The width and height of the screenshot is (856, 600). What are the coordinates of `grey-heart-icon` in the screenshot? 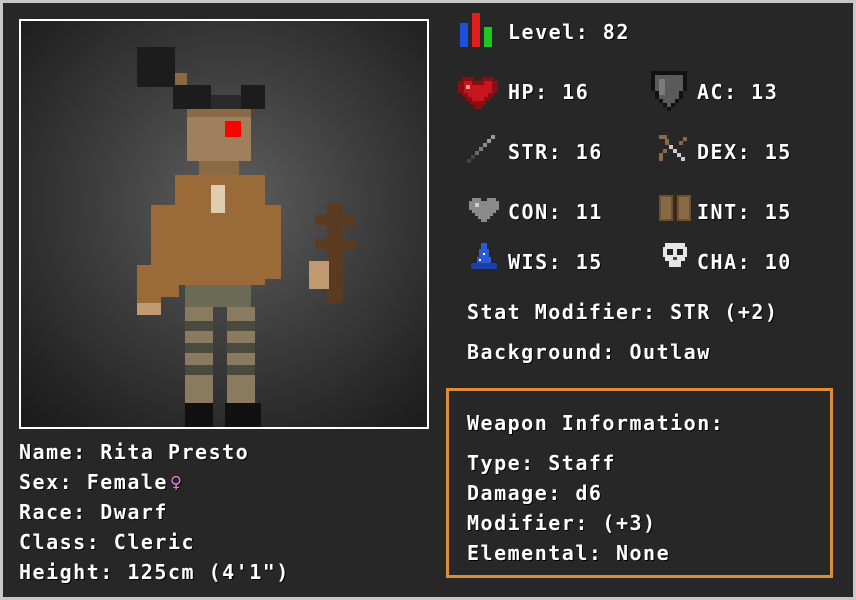 It's located at (484, 210).